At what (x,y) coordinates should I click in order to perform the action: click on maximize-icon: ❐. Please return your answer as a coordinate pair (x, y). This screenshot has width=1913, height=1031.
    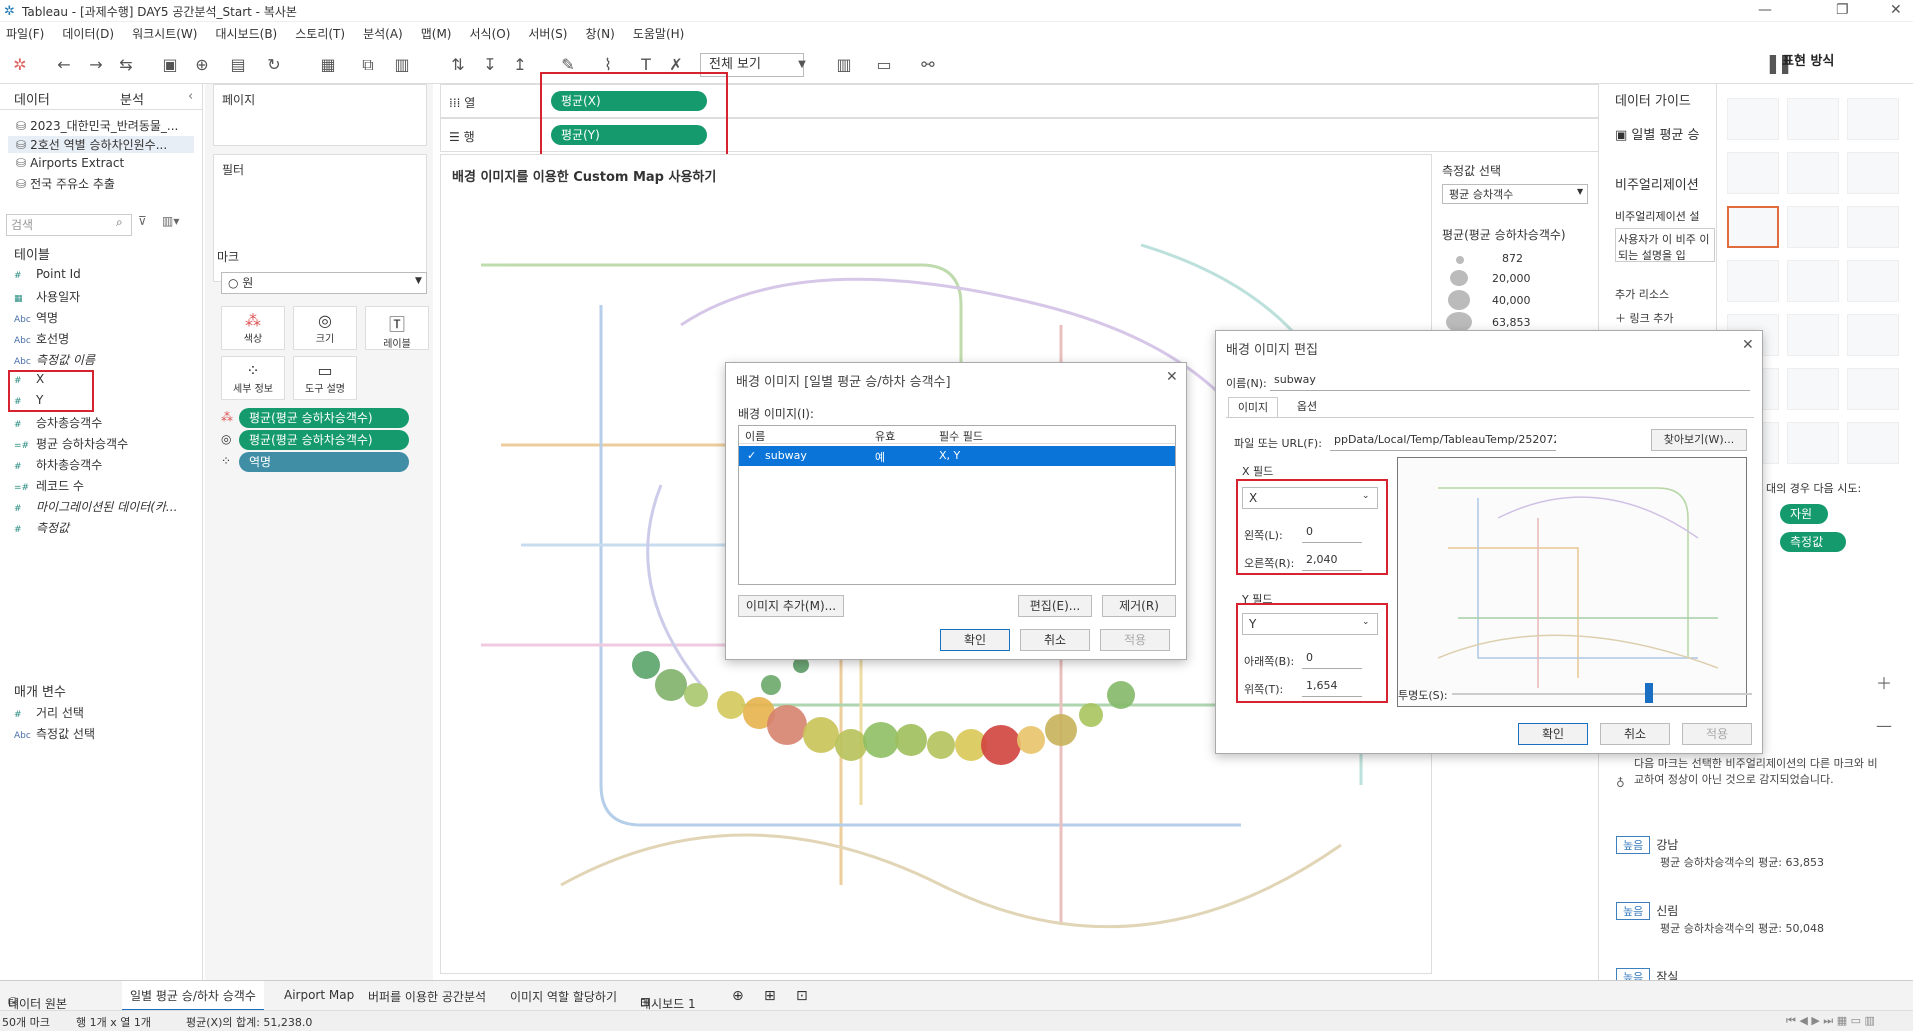
    Looking at the image, I should click on (1842, 10).